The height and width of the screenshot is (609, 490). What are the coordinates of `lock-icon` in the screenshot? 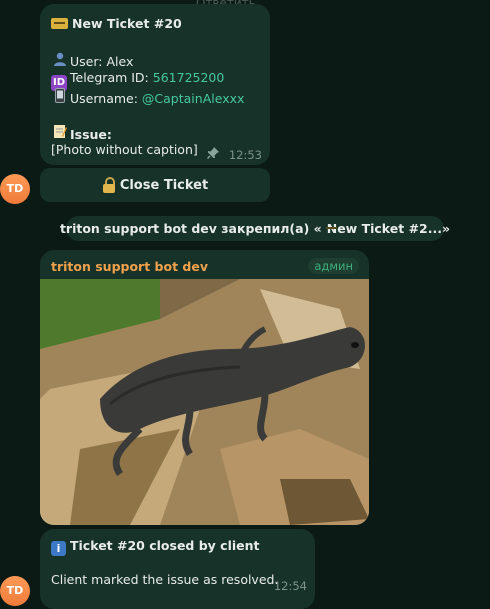 It's located at (109, 185).